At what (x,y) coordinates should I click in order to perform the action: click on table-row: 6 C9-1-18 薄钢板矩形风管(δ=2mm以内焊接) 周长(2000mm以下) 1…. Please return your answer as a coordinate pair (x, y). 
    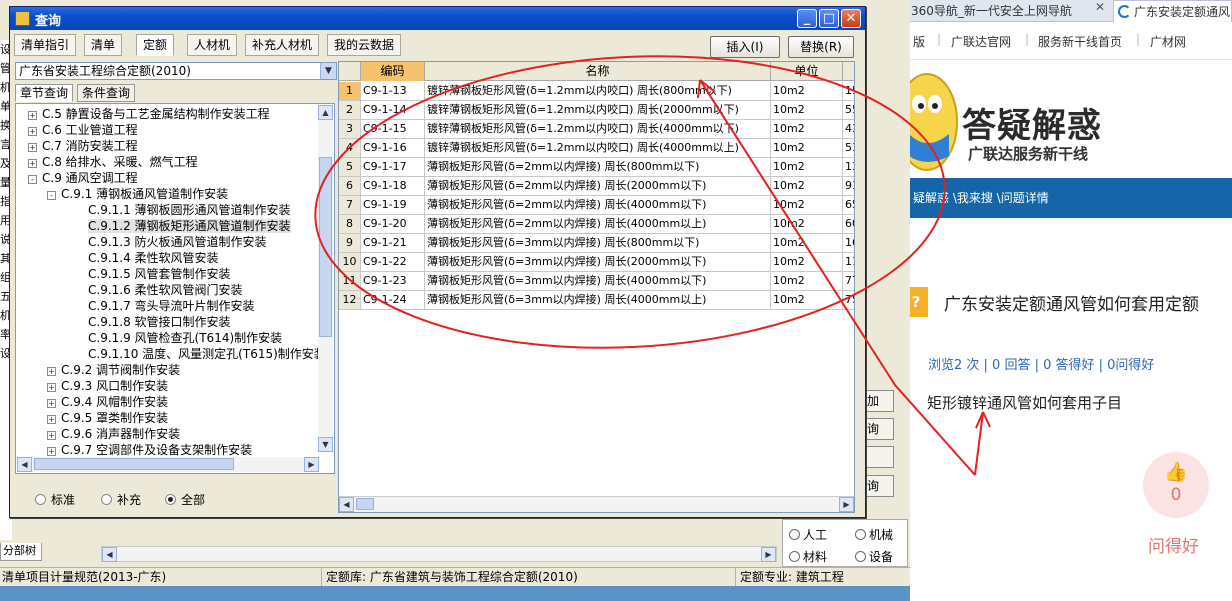
    Looking at the image, I should click on (596, 186).